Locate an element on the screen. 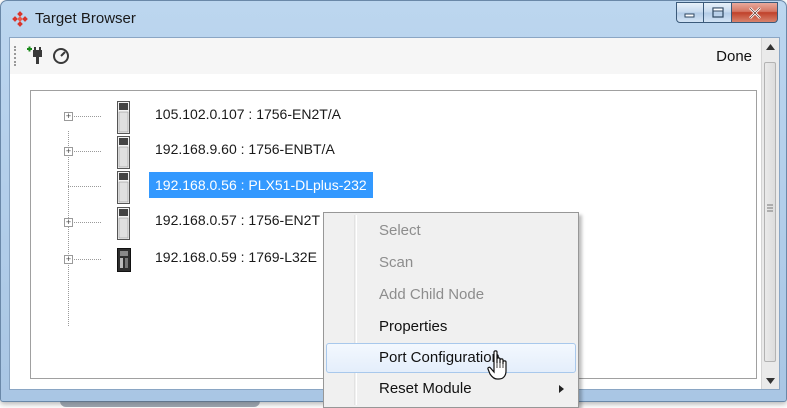 The width and height of the screenshot is (787, 408). scroll-down-button is located at coordinates (770, 380).